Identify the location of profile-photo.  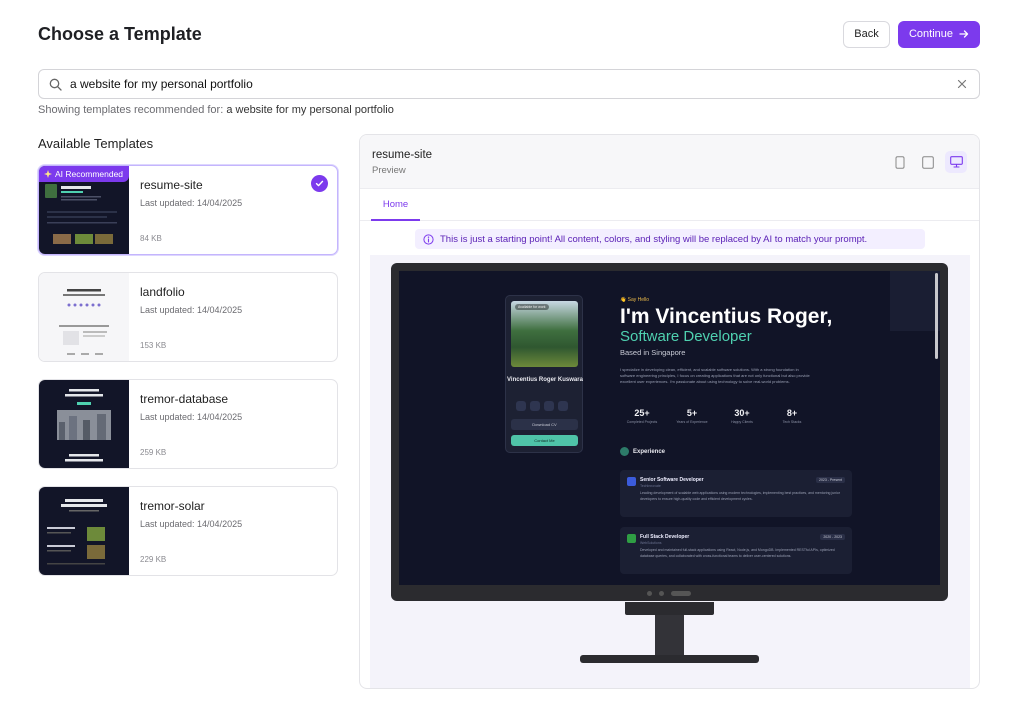
(544, 334).